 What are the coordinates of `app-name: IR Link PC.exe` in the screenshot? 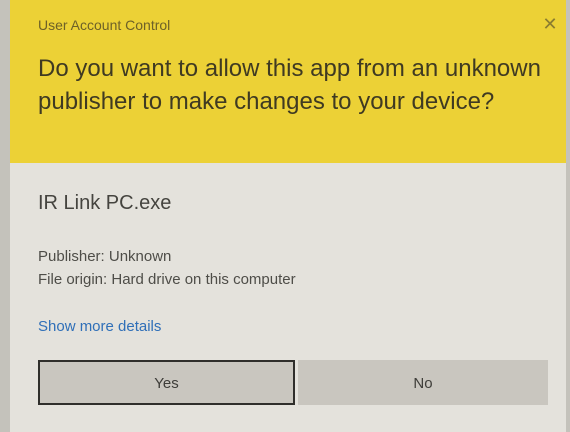 It's located at (105, 203).